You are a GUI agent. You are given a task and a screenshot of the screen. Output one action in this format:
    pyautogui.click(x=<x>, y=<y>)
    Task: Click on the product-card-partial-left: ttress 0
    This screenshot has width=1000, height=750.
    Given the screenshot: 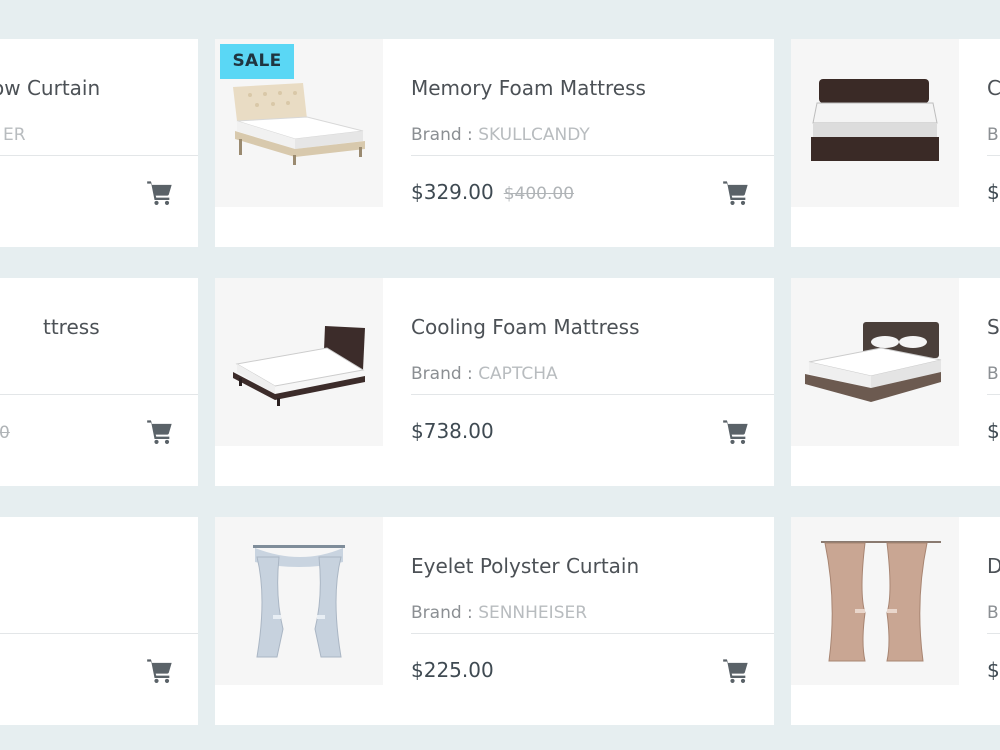 What is the action you would take?
    pyautogui.click(x=99, y=382)
    